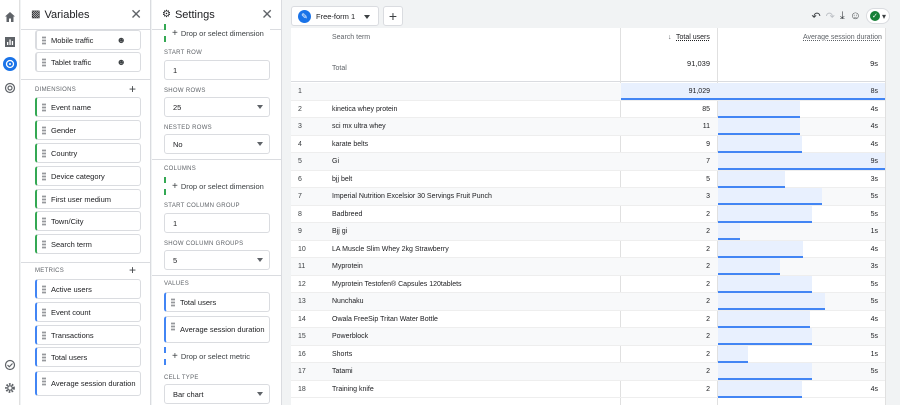  I want to click on row-index: 2, so click(300, 109).